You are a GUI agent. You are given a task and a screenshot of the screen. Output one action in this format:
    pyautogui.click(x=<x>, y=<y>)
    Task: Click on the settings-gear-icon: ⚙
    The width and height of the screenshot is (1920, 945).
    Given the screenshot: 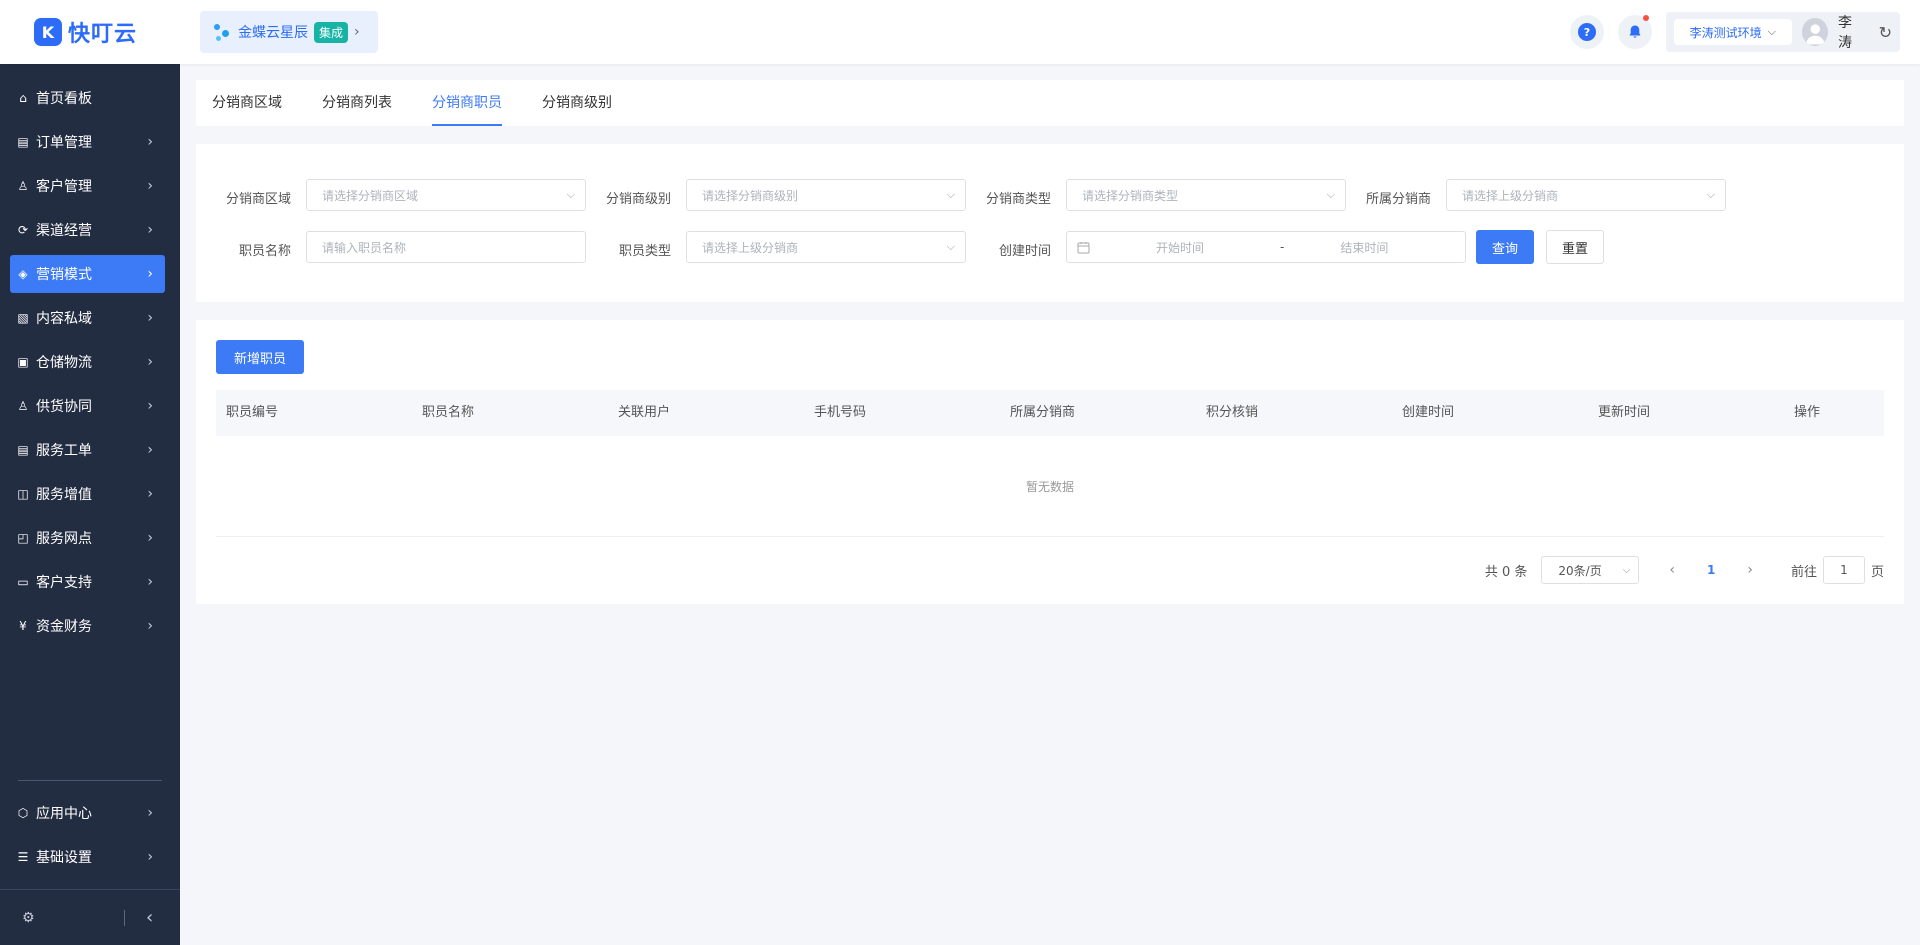 What is the action you would take?
    pyautogui.click(x=28, y=918)
    